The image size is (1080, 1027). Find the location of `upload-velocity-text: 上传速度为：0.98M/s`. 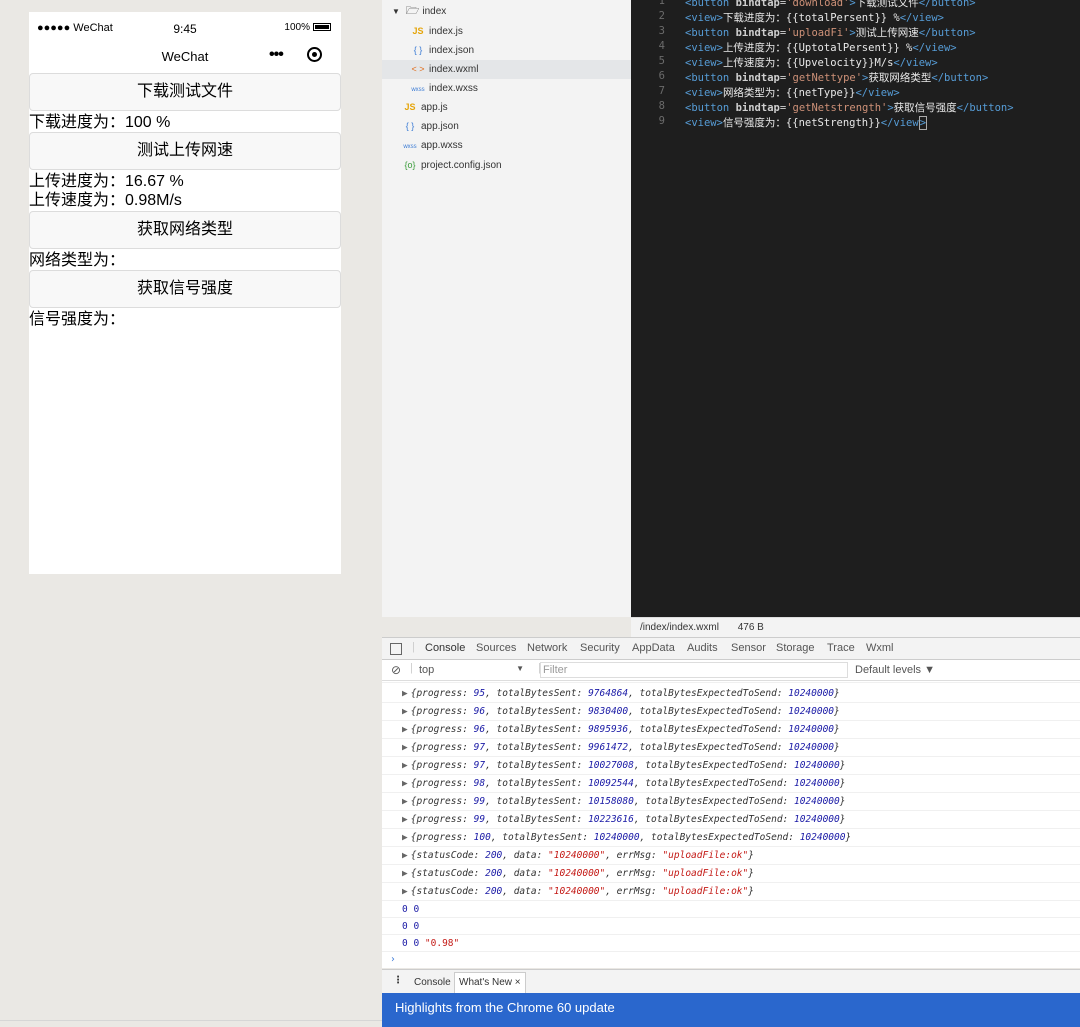

upload-velocity-text: 上传速度为：0.98M/s is located at coordinates (105, 200).